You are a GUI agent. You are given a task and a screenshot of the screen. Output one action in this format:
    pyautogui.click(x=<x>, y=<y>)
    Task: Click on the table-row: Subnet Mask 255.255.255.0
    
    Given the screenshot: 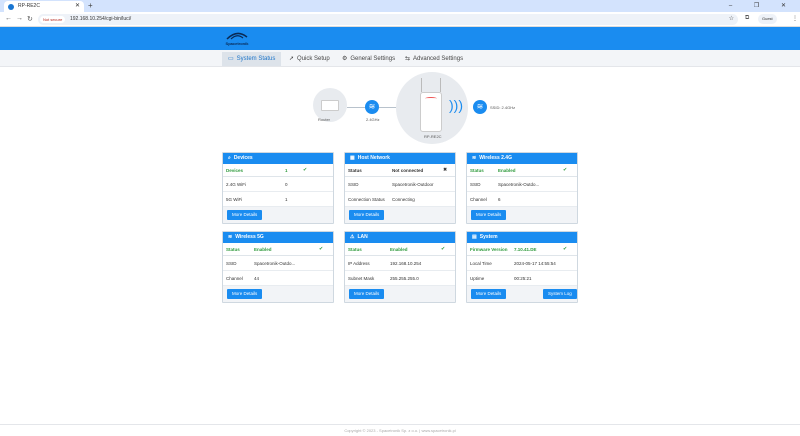 What is the action you would take?
    pyautogui.click(x=400, y=278)
    